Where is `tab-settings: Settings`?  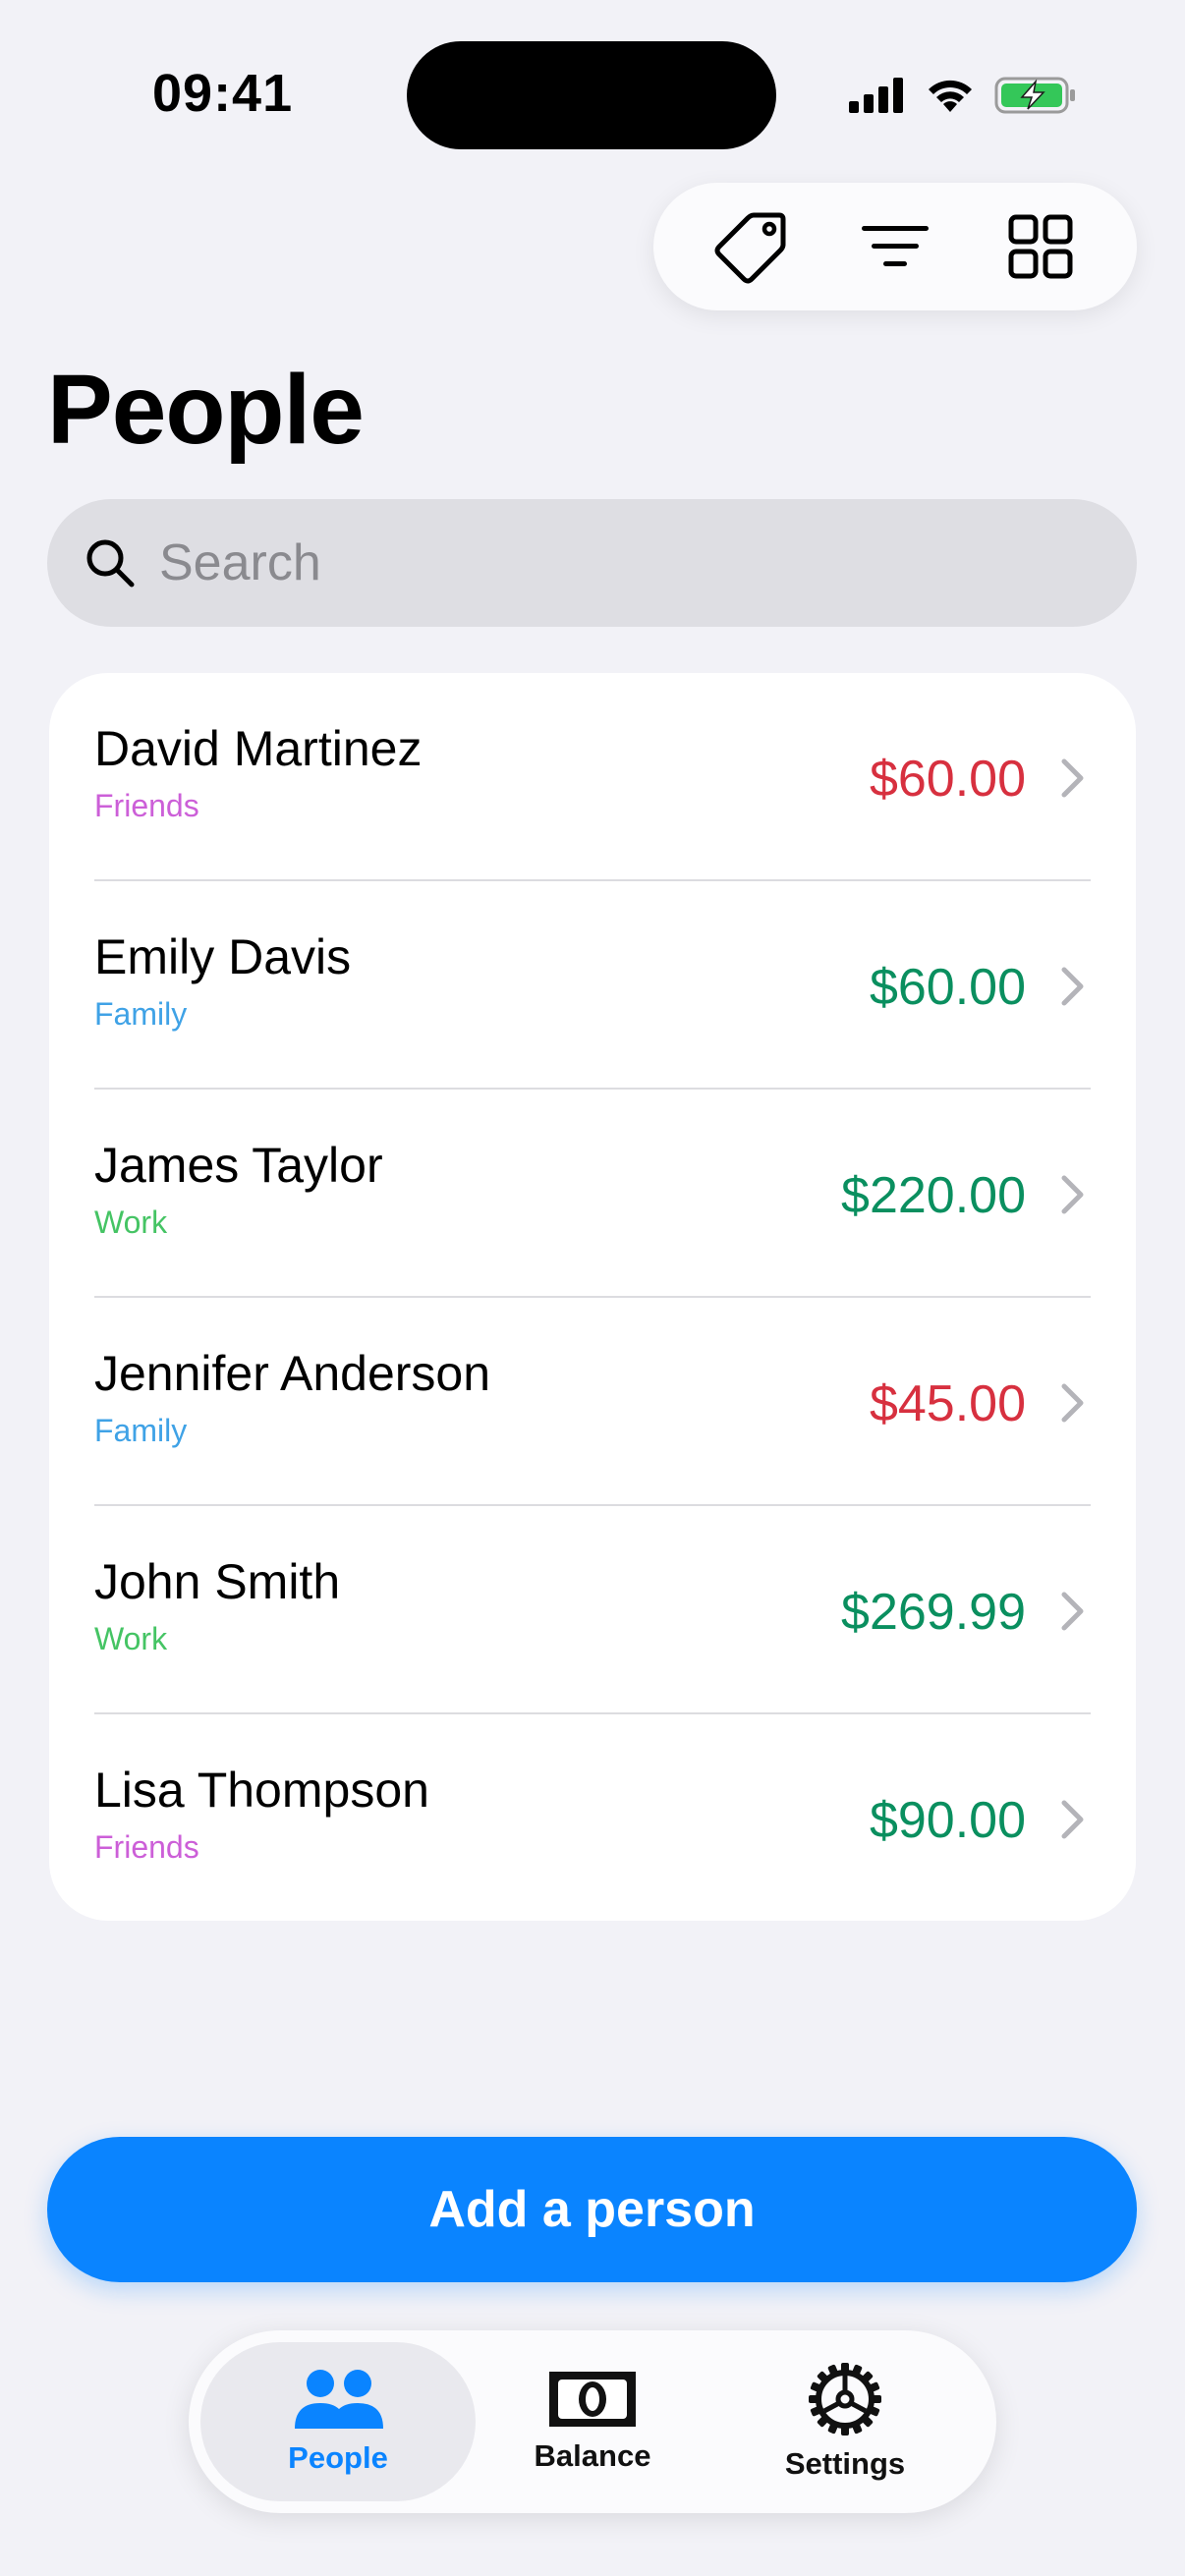 tab-settings: Settings is located at coordinates (845, 2421).